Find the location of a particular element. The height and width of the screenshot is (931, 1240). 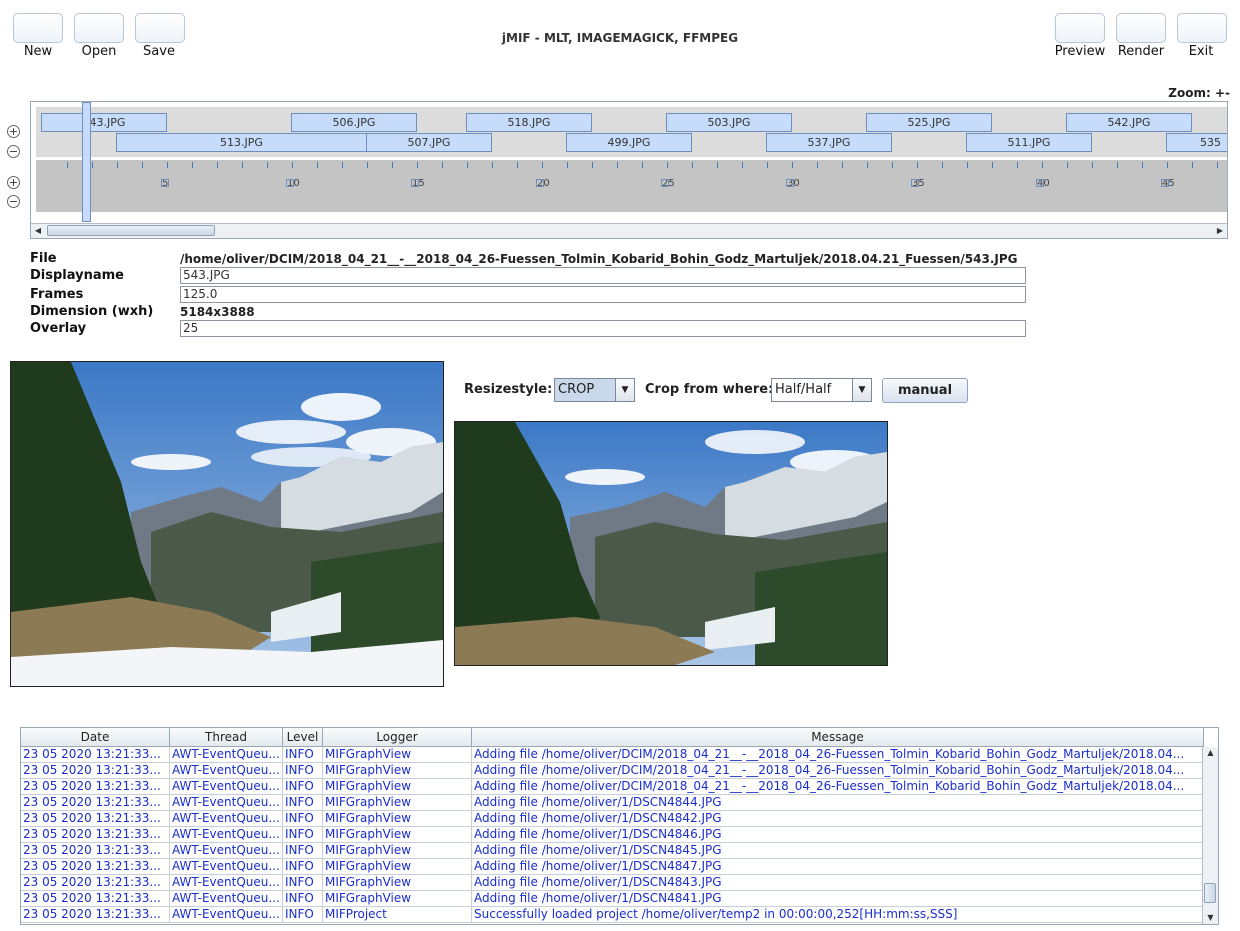

tick-label-5: 5 is located at coordinates (165, 183).